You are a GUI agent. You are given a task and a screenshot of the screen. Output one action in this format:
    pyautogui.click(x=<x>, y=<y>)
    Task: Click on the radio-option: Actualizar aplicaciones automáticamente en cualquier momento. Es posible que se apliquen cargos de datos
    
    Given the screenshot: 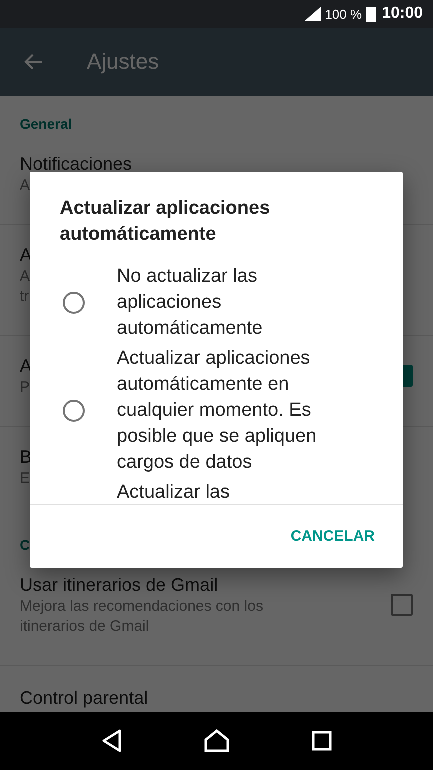 What is the action you would take?
    pyautogui.click(x=216, y=411)
    